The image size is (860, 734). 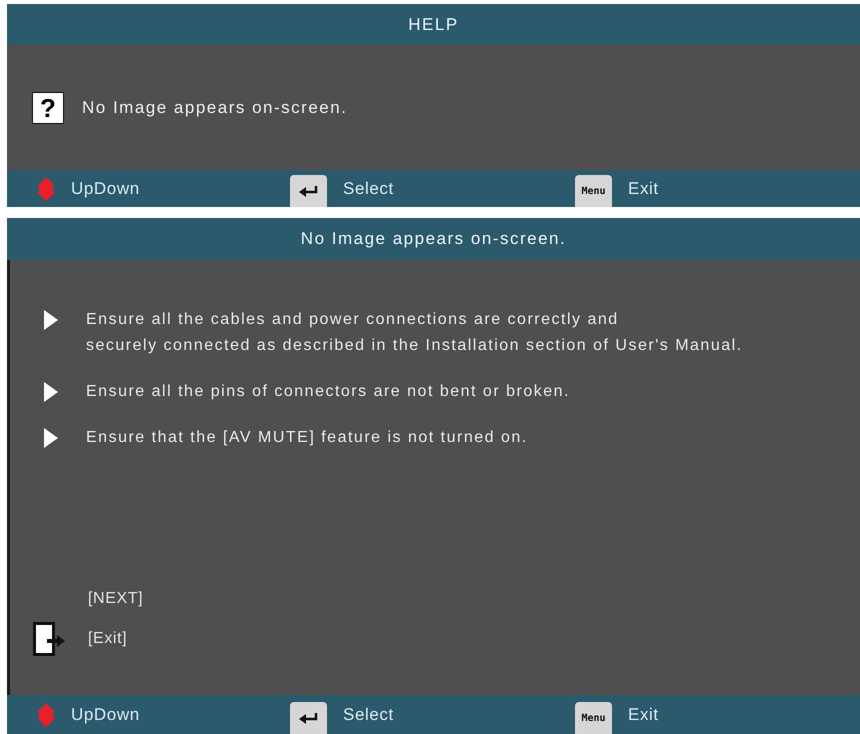 I want to click on tip-text: Ensure all the pins of connectors are not bent or broken., so click(x=328, y=392).